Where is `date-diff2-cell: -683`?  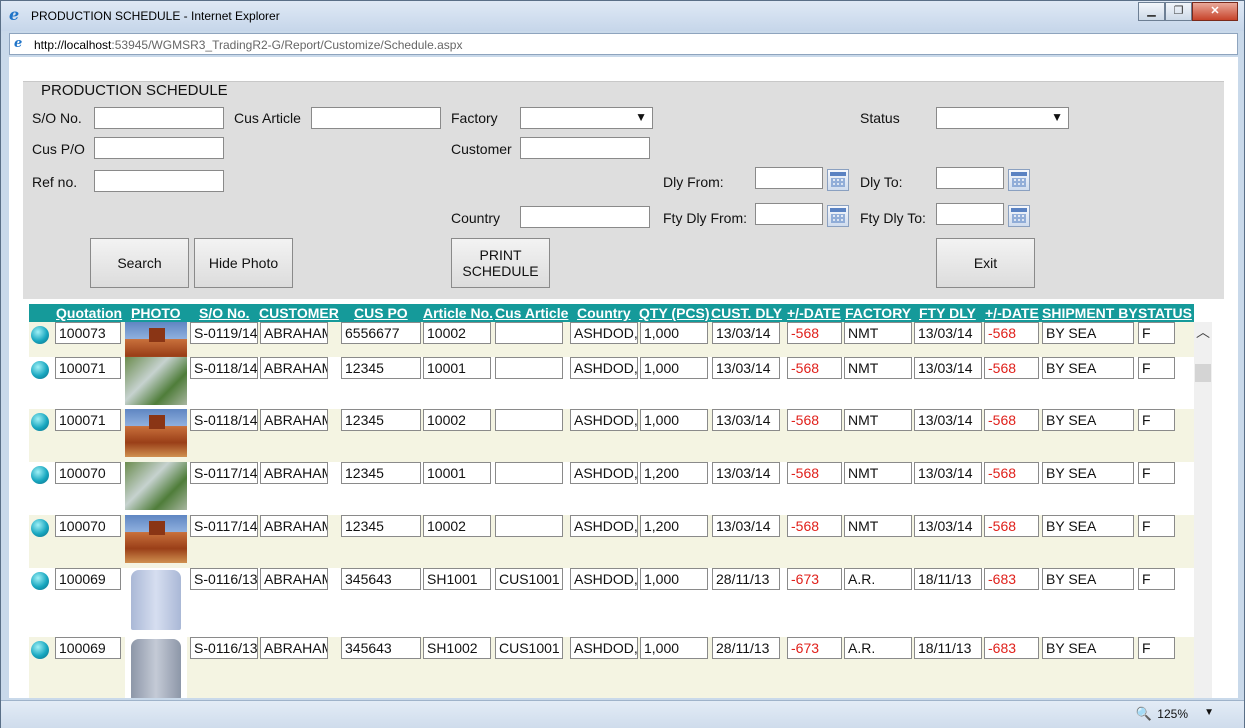
date-diff2-cell: -683 is located at coordinates (1011, 579).